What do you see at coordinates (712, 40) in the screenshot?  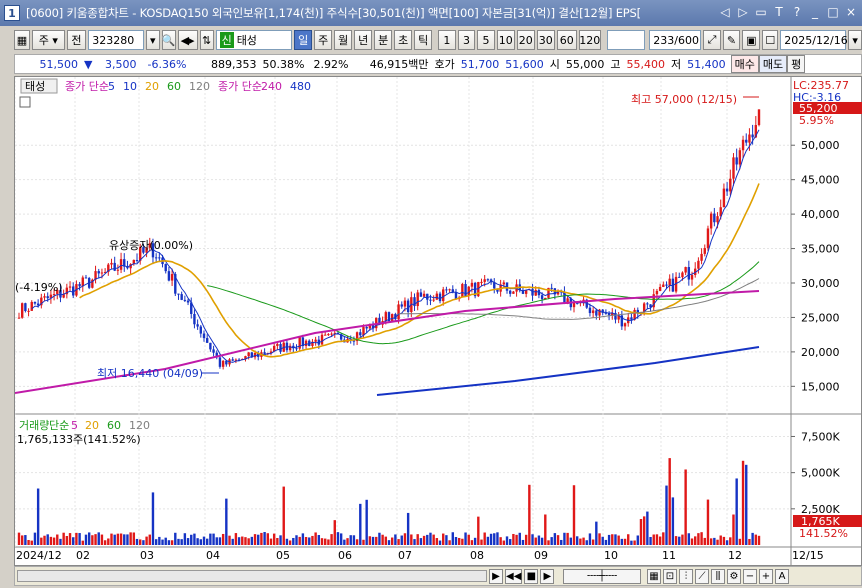 I see `indicator-icon: ⤢` at bounding box center [712, 40].